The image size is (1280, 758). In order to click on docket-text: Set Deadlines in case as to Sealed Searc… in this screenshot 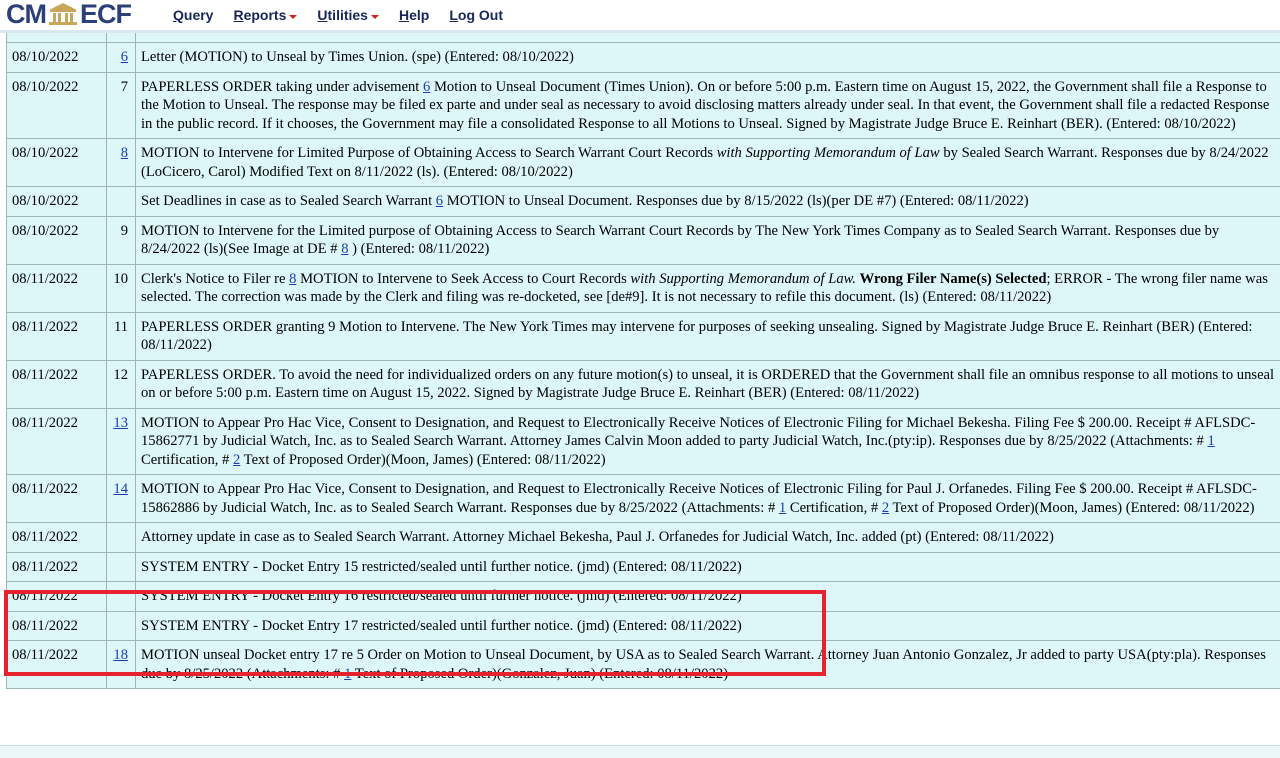, I will do `click(708, 202)`.